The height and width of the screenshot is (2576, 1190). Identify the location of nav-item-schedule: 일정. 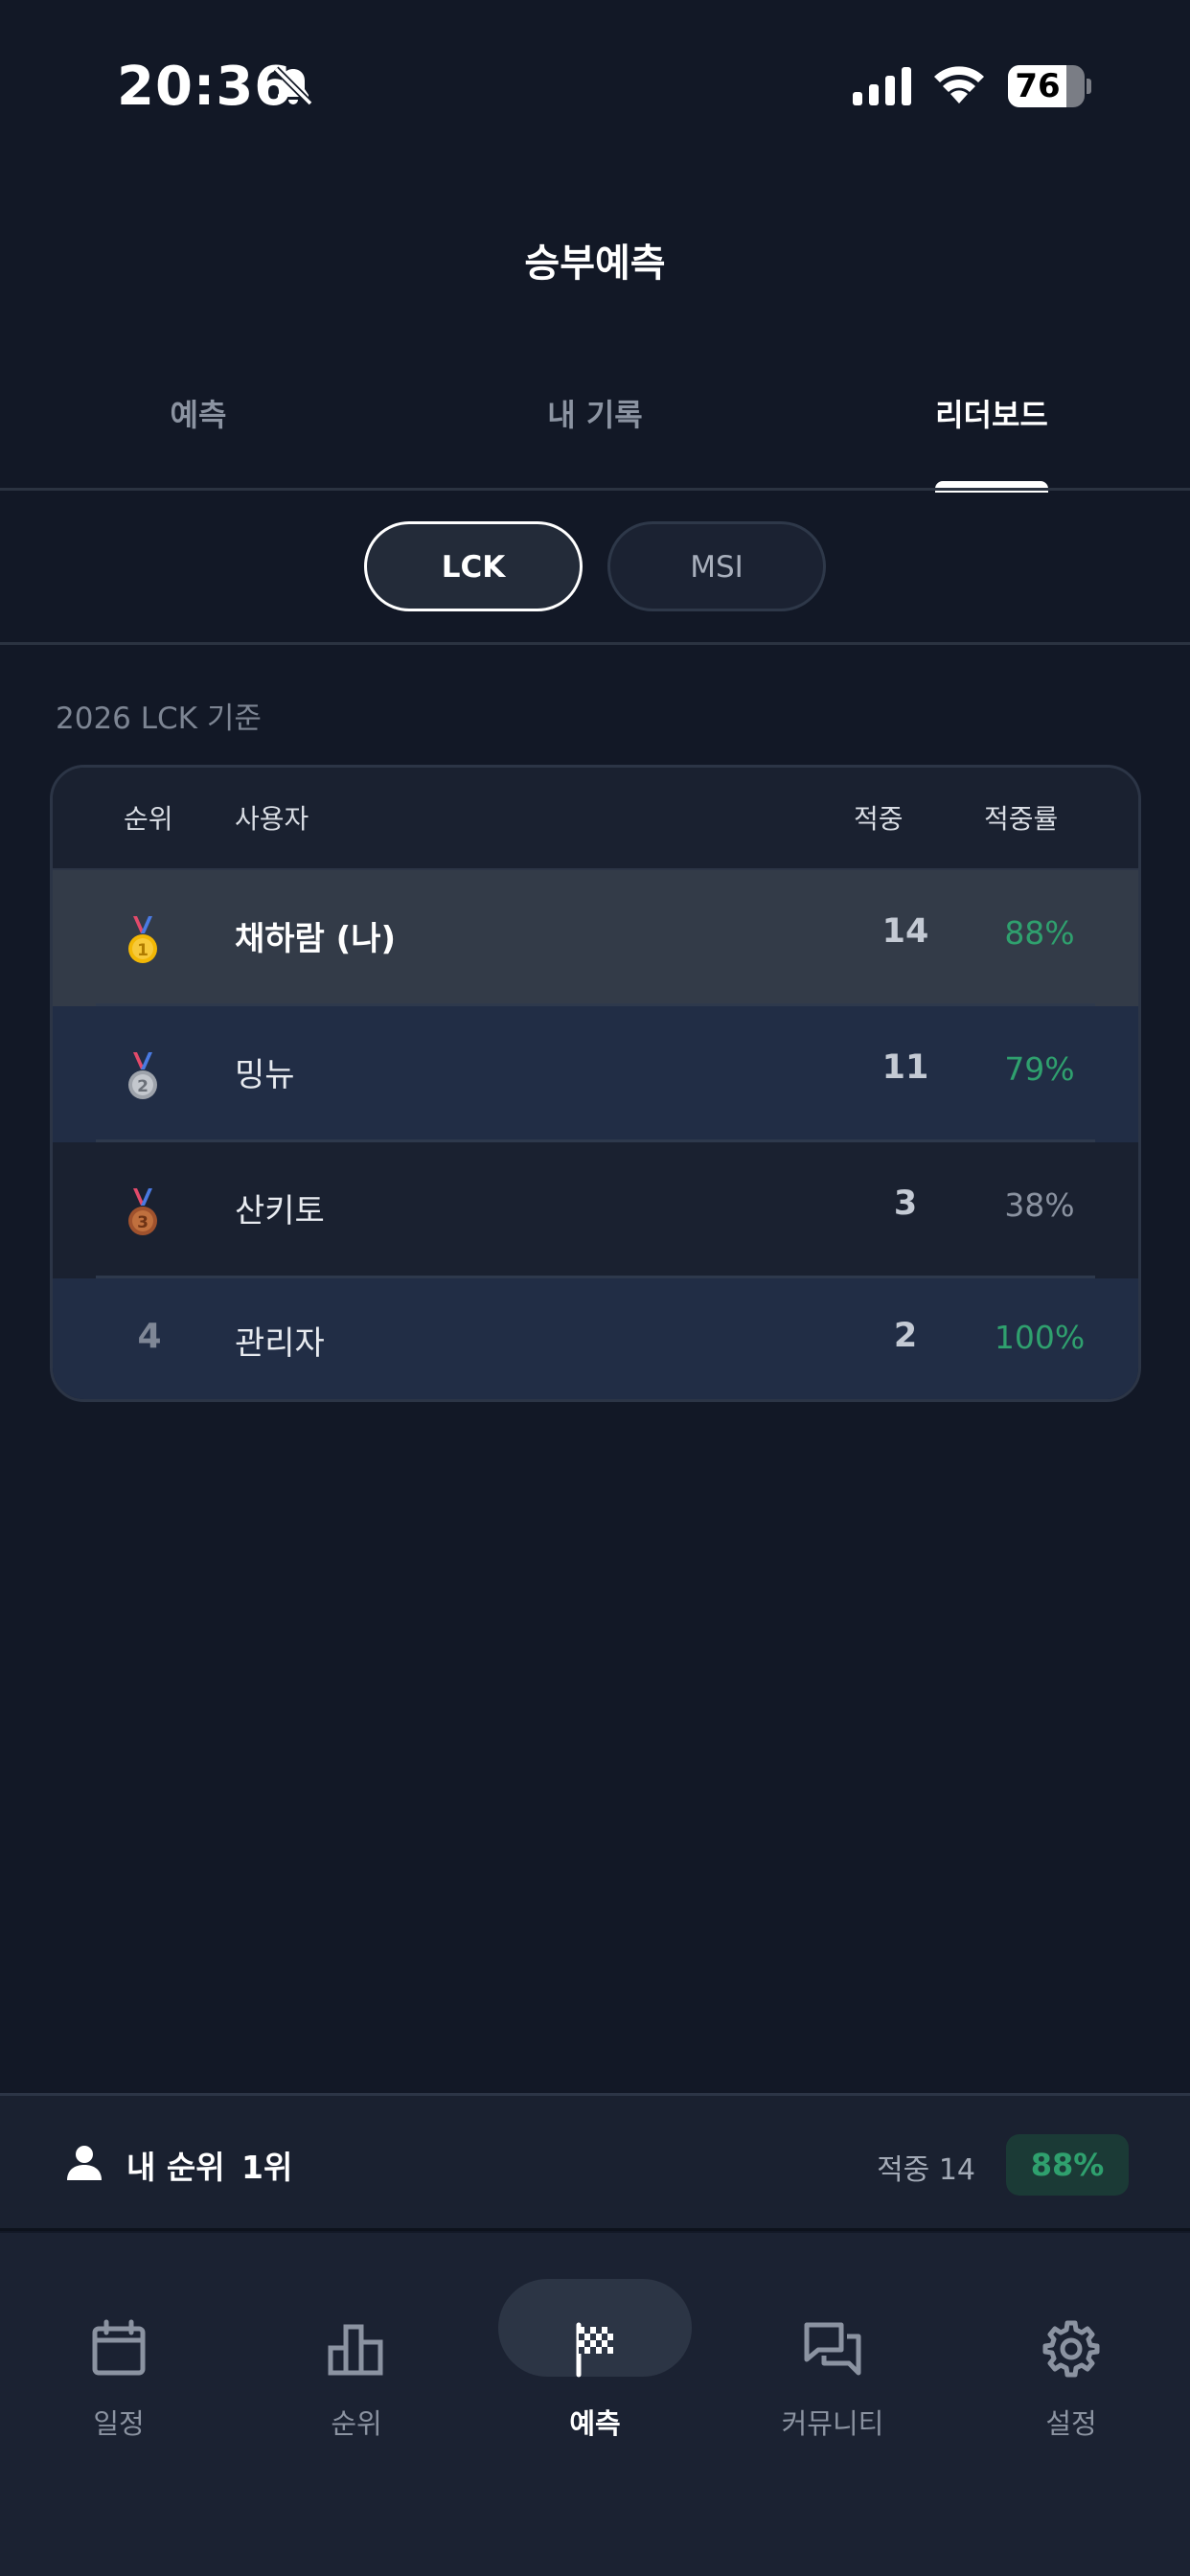
(119, 2375).